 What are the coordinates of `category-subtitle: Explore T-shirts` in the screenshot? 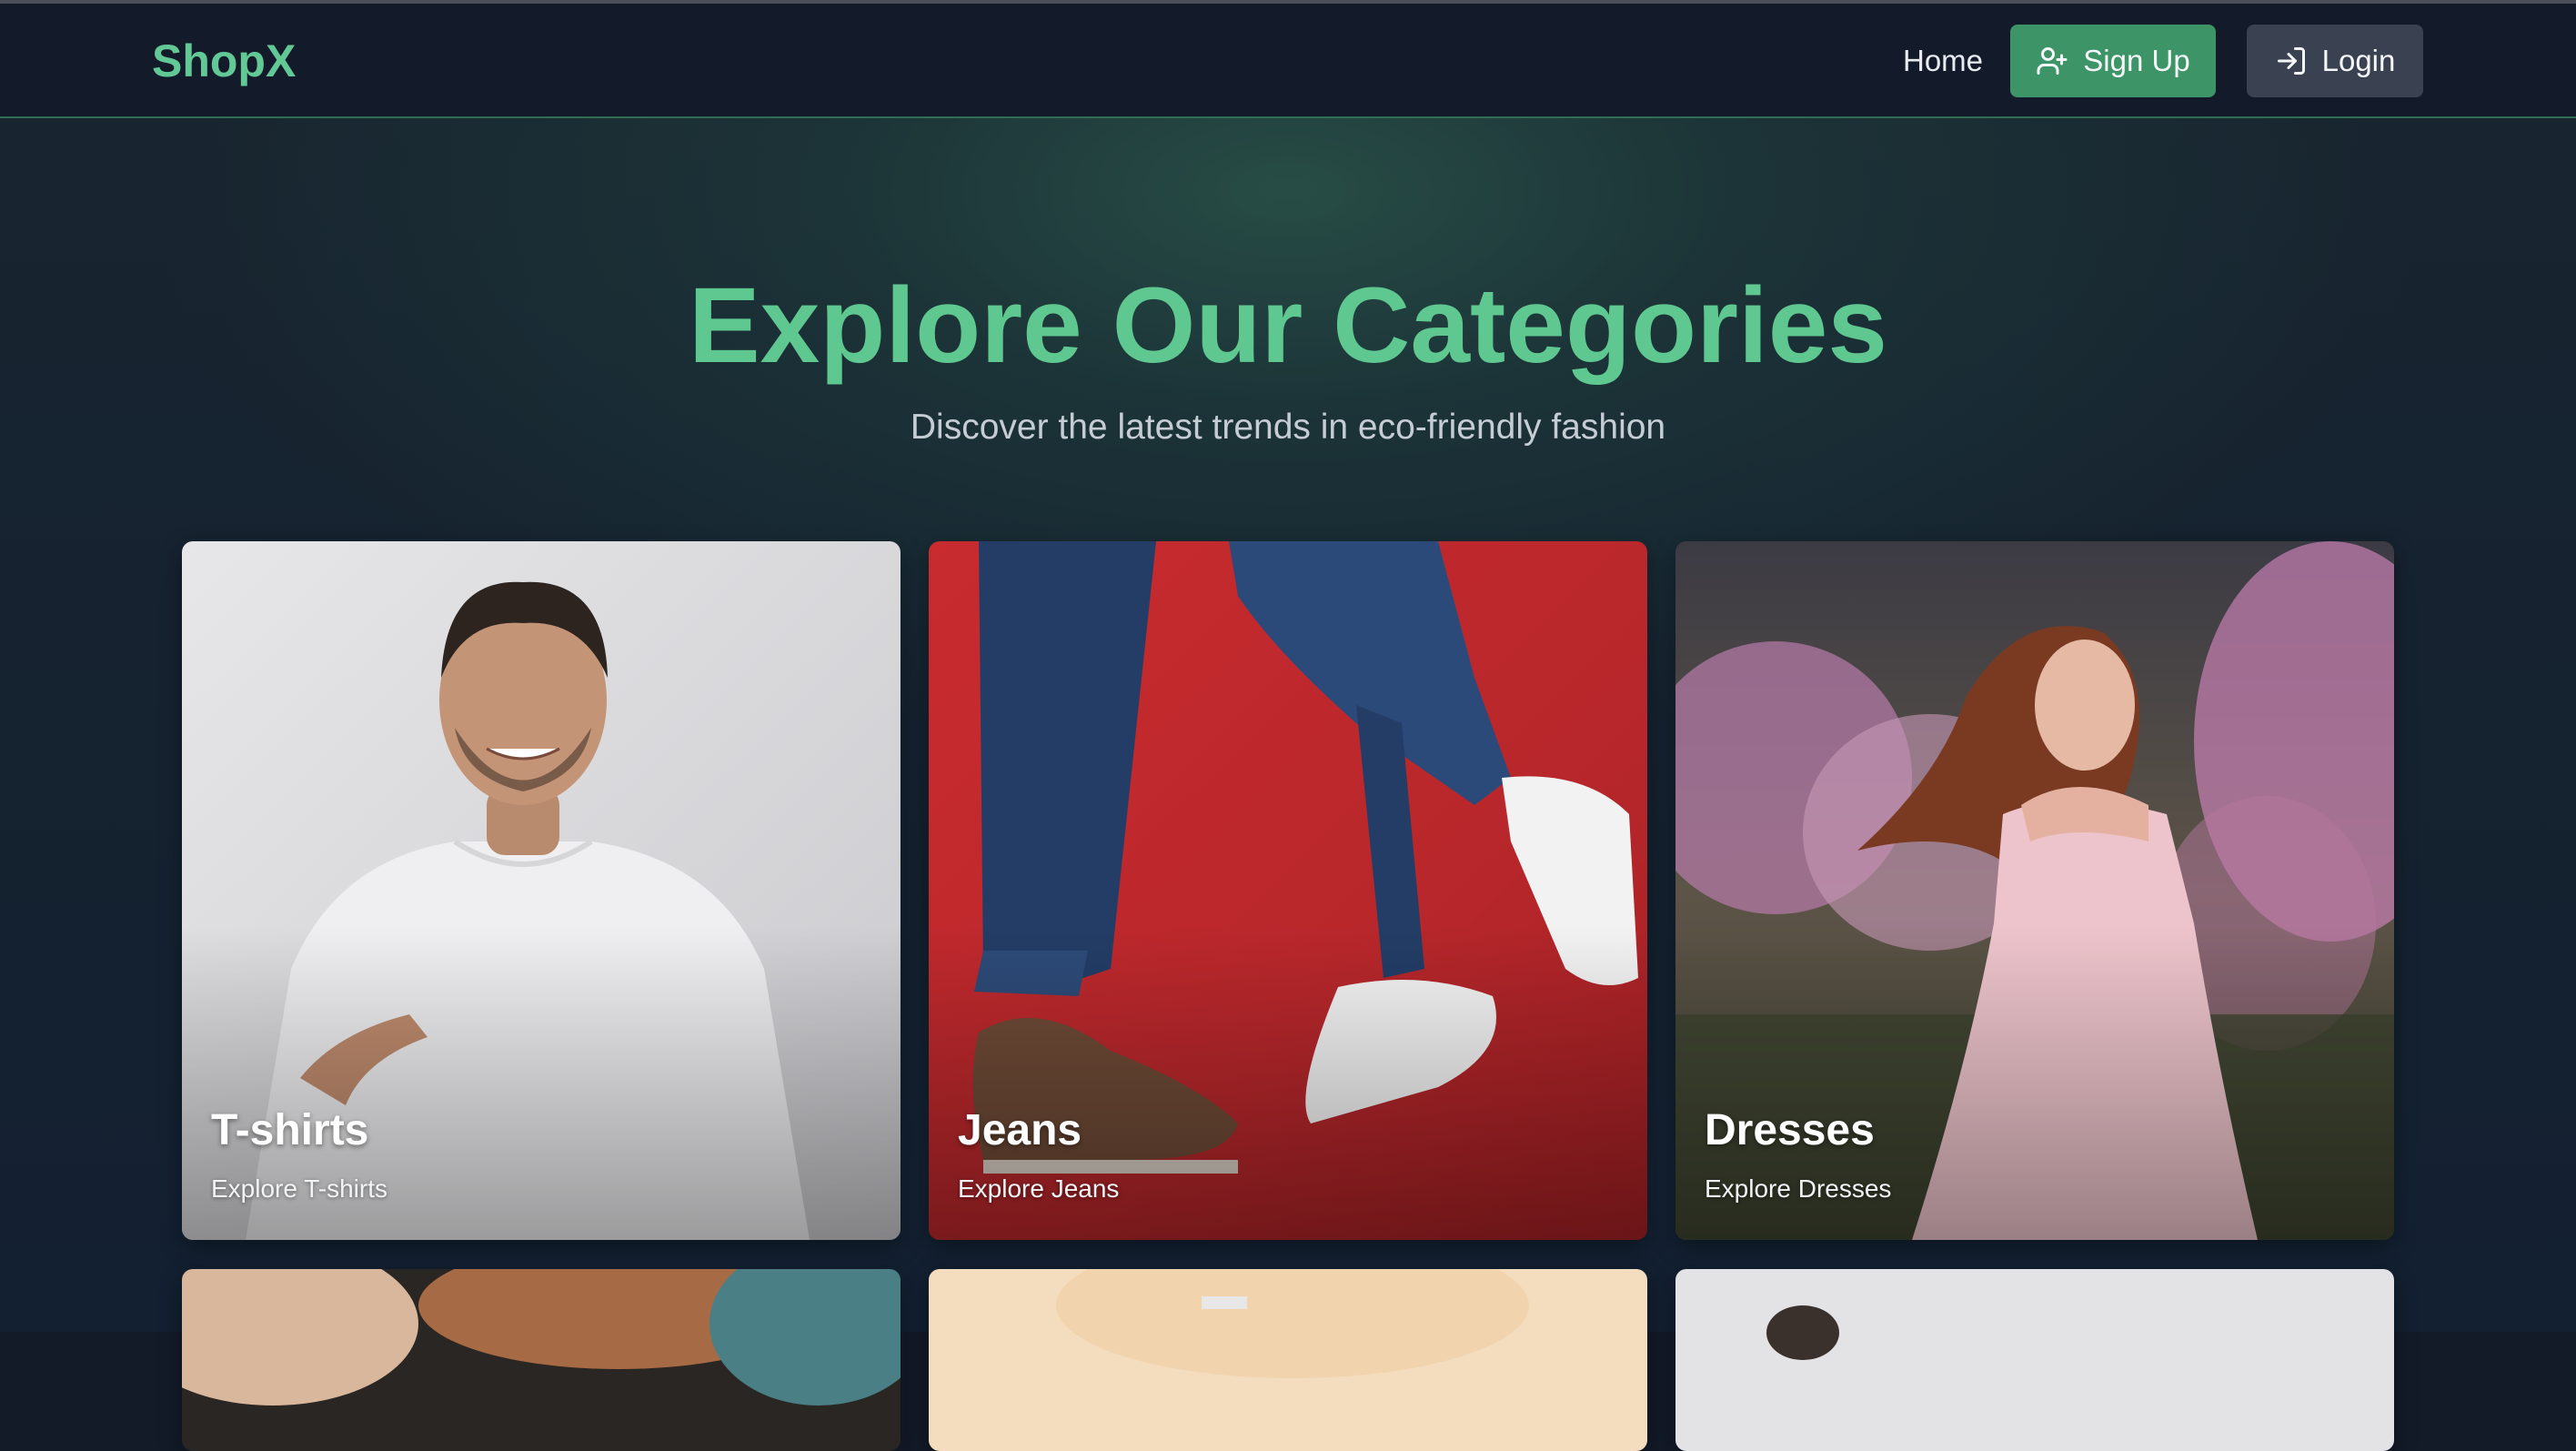 It's located at (299, 1188).